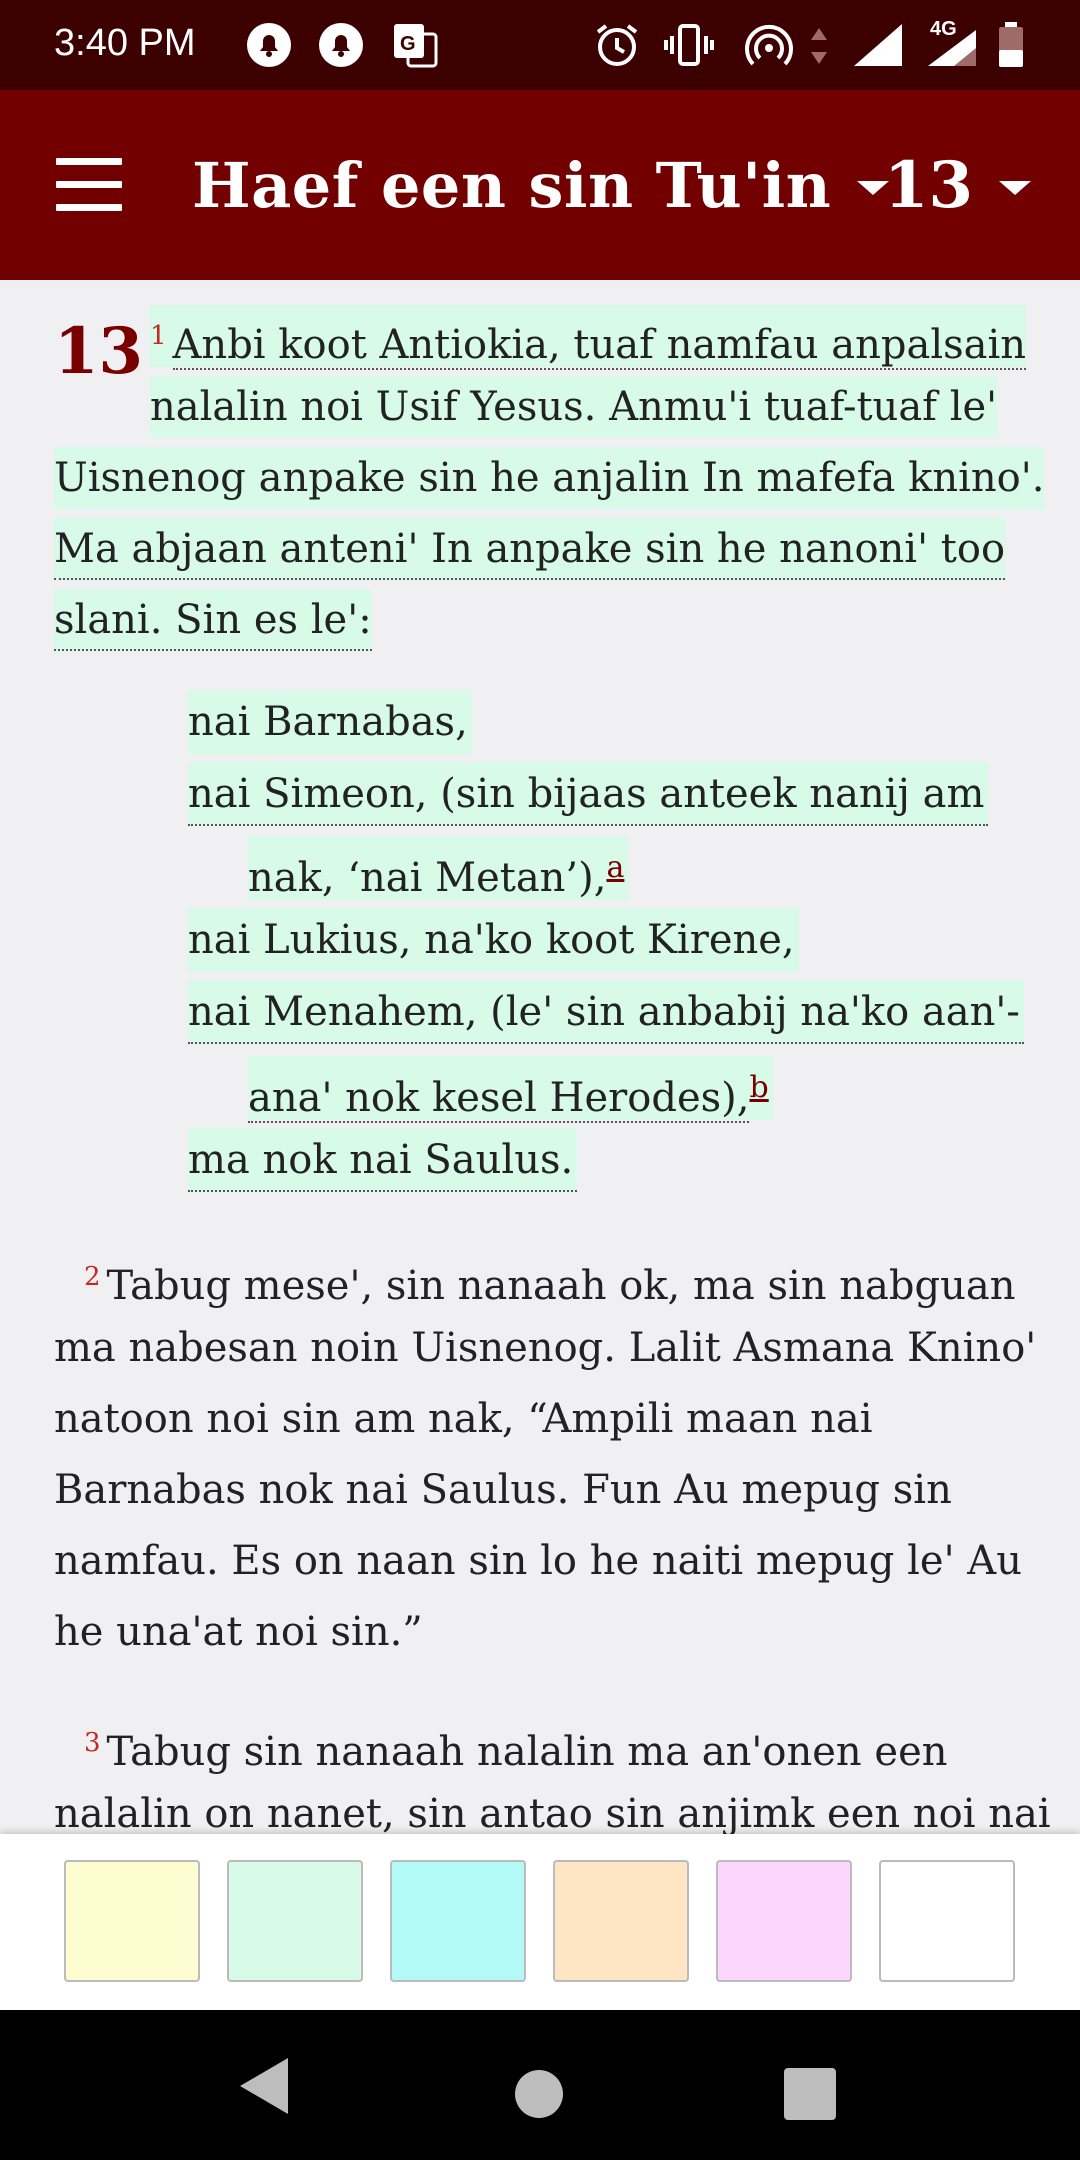 The width and height of the screenshot is (1080, 2160). What do you see at coordinates (493, 940) in the screenshot?
I see `stanza-line: nai Lukius, na'ko koot Kirene,` at bounding box center [493, 940].